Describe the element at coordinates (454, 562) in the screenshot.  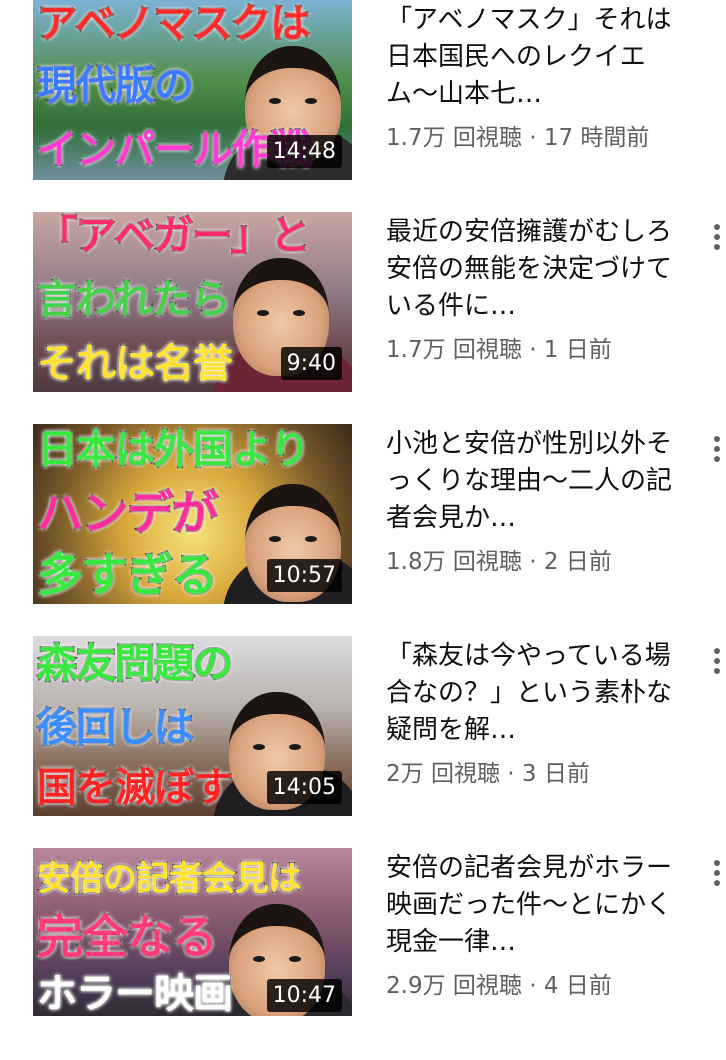
I see `view-count: 1.8万 回視聴` at that location.